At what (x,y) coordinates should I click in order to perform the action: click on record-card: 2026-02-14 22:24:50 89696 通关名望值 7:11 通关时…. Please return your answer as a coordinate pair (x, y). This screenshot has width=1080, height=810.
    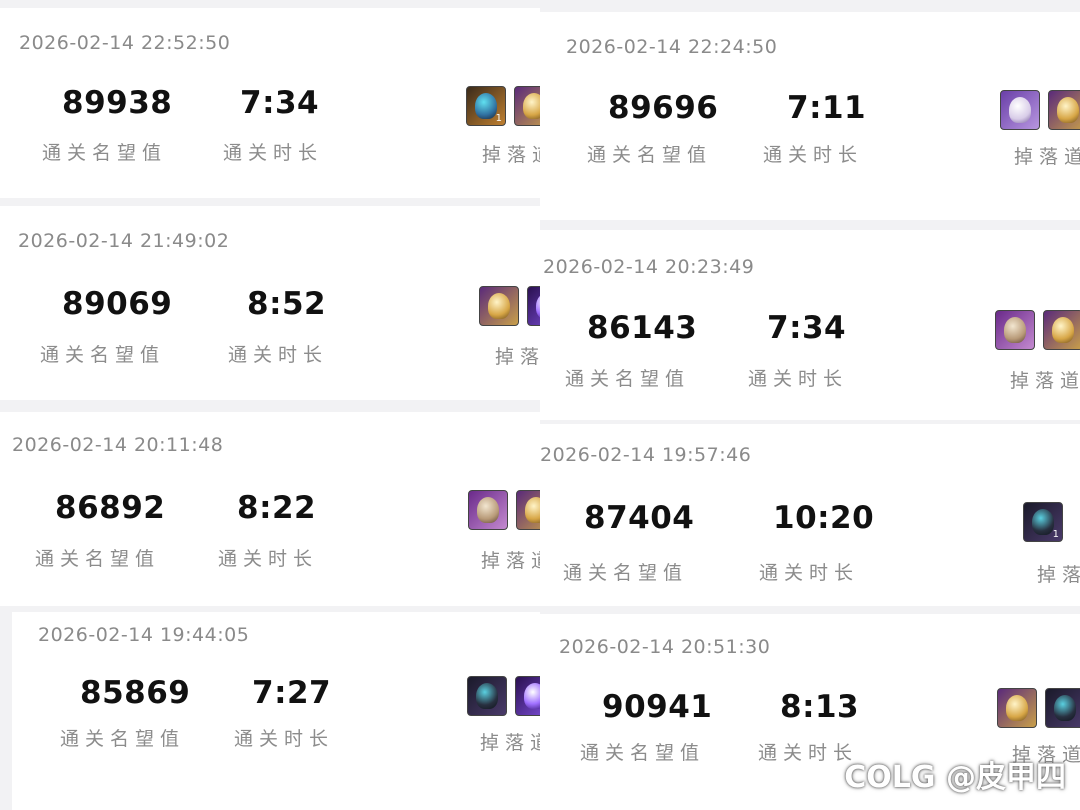
    Looking at the image, I should click on (810, 116).